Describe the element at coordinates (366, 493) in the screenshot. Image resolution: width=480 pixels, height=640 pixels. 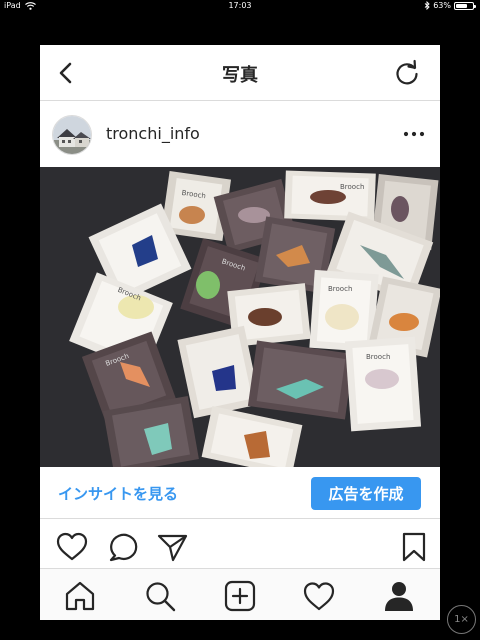
I see `promote-button: 広告を作成` at that location.